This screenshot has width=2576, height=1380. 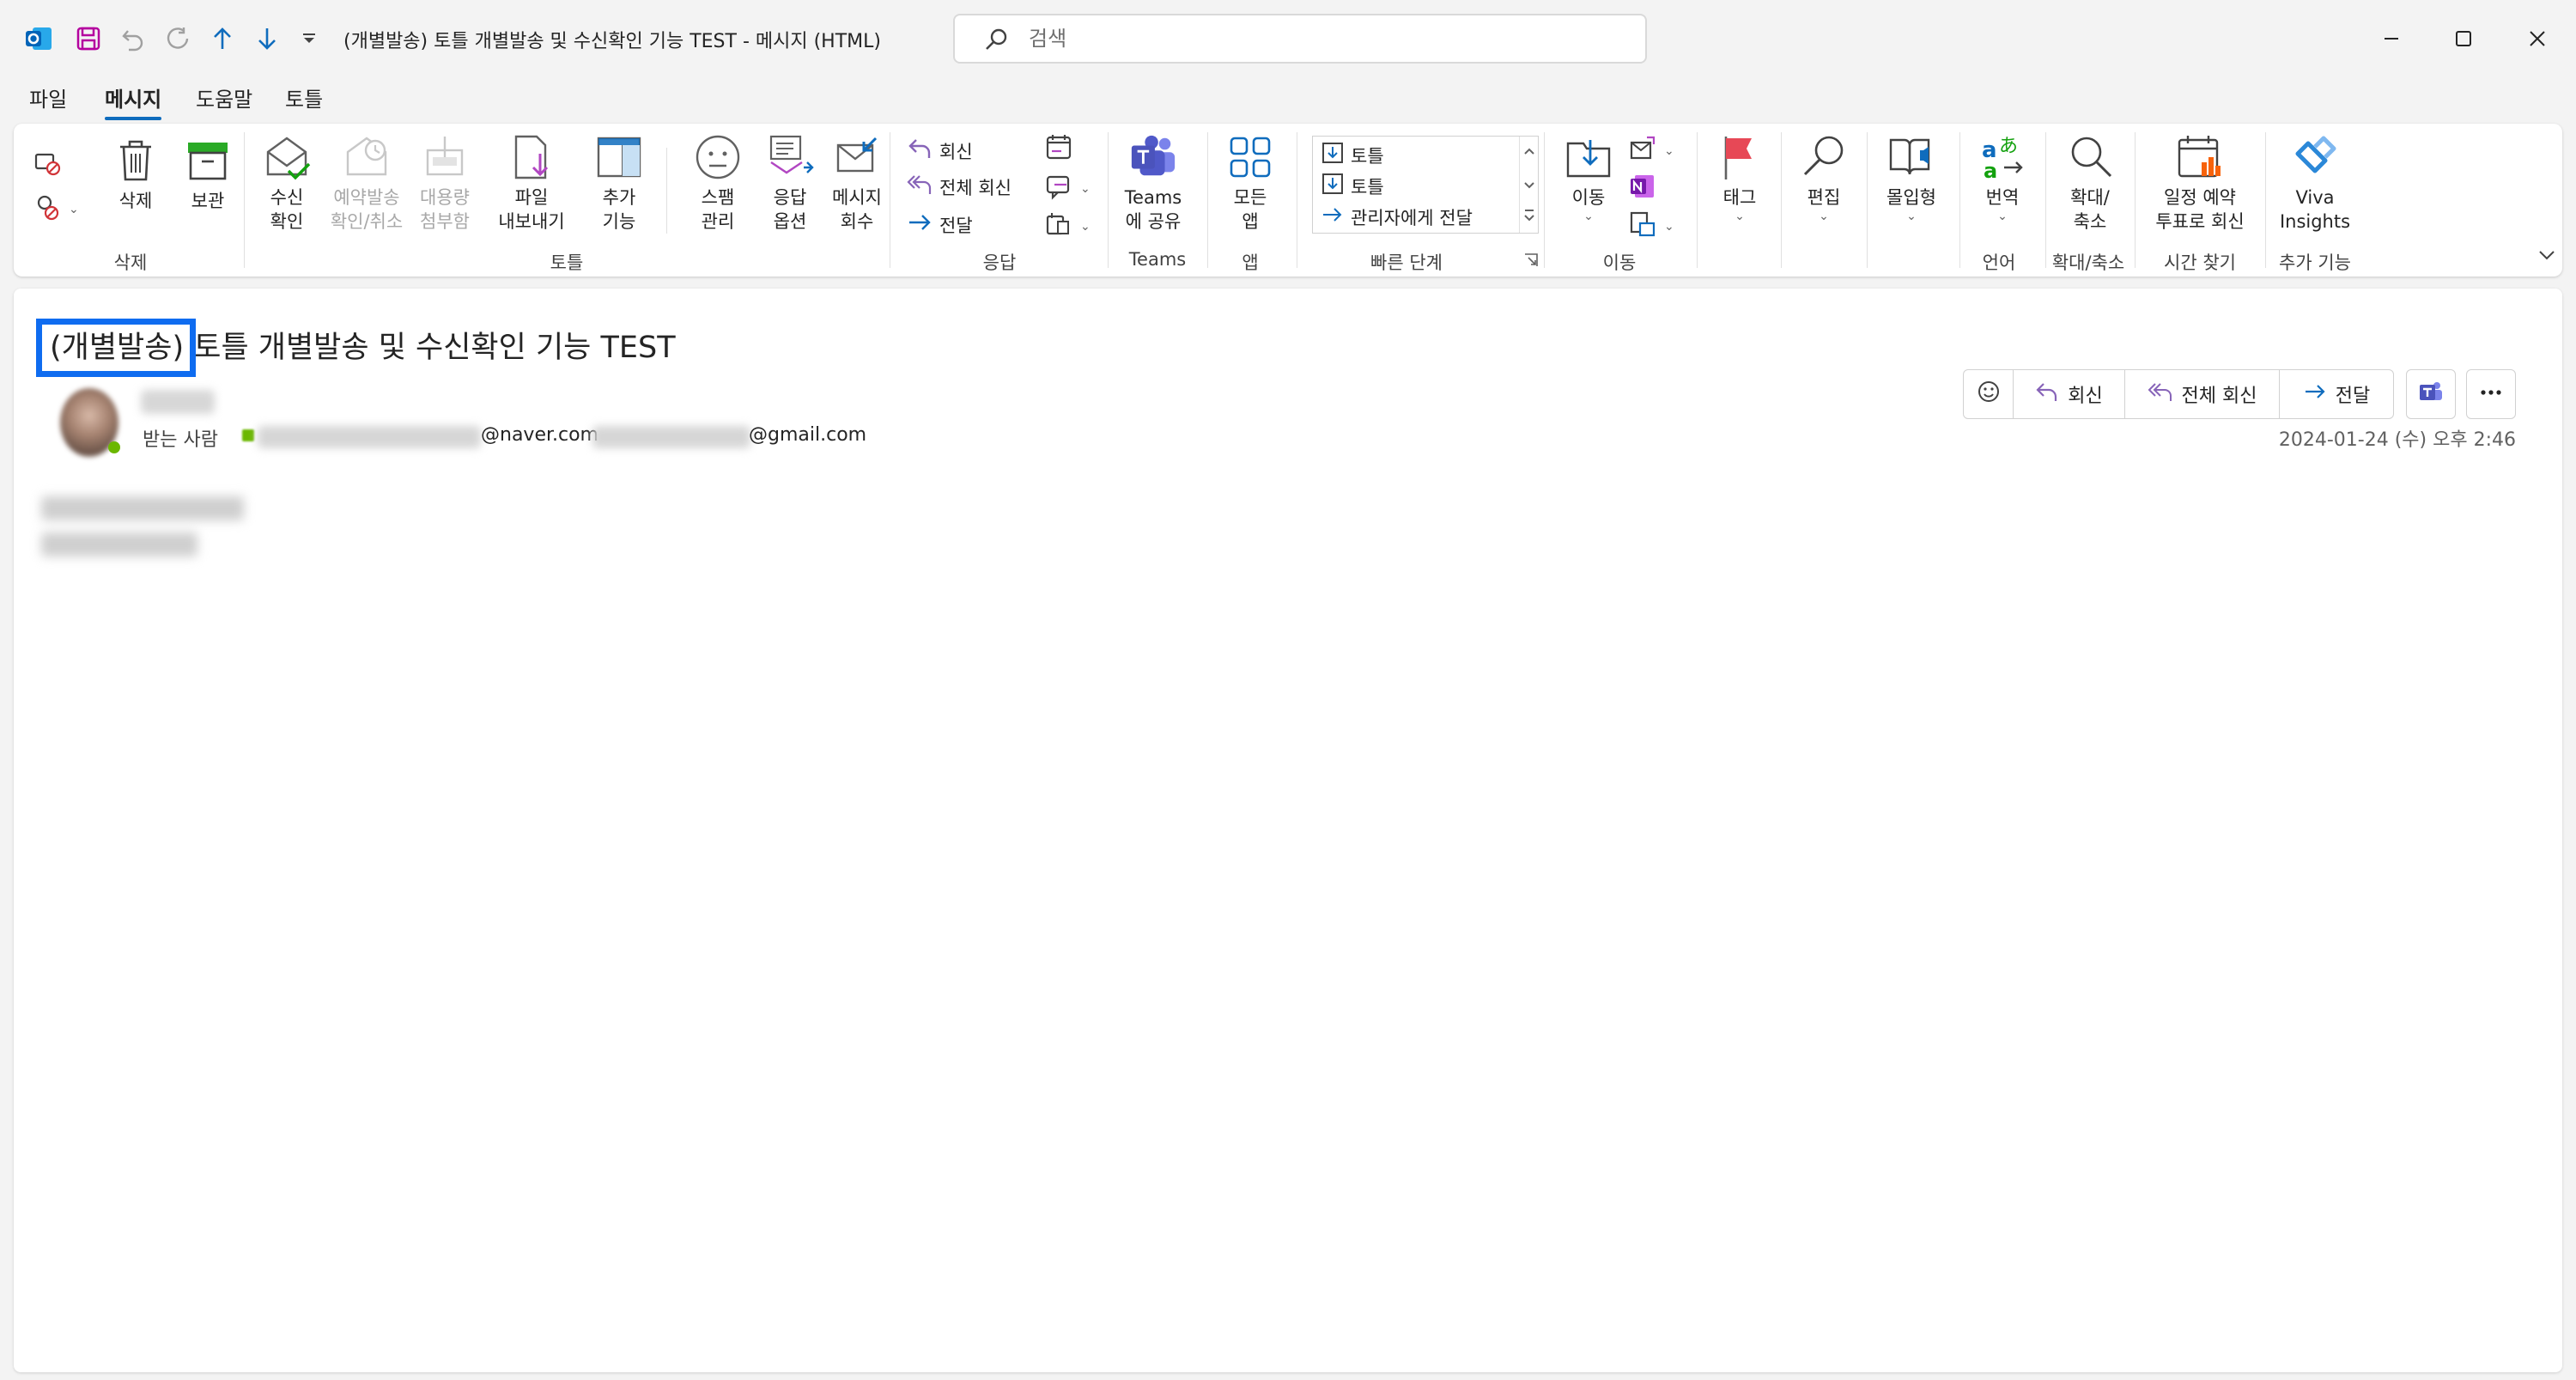 I want to click on smiley-icon, so click(x=1989, y=394).